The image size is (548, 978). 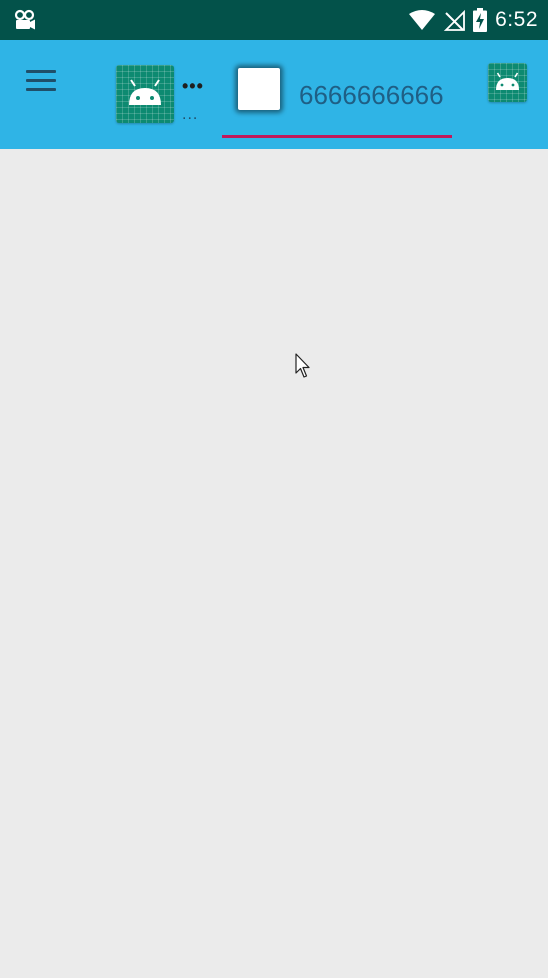 I want to click on wifi-icon, so click(x=422, y=20).